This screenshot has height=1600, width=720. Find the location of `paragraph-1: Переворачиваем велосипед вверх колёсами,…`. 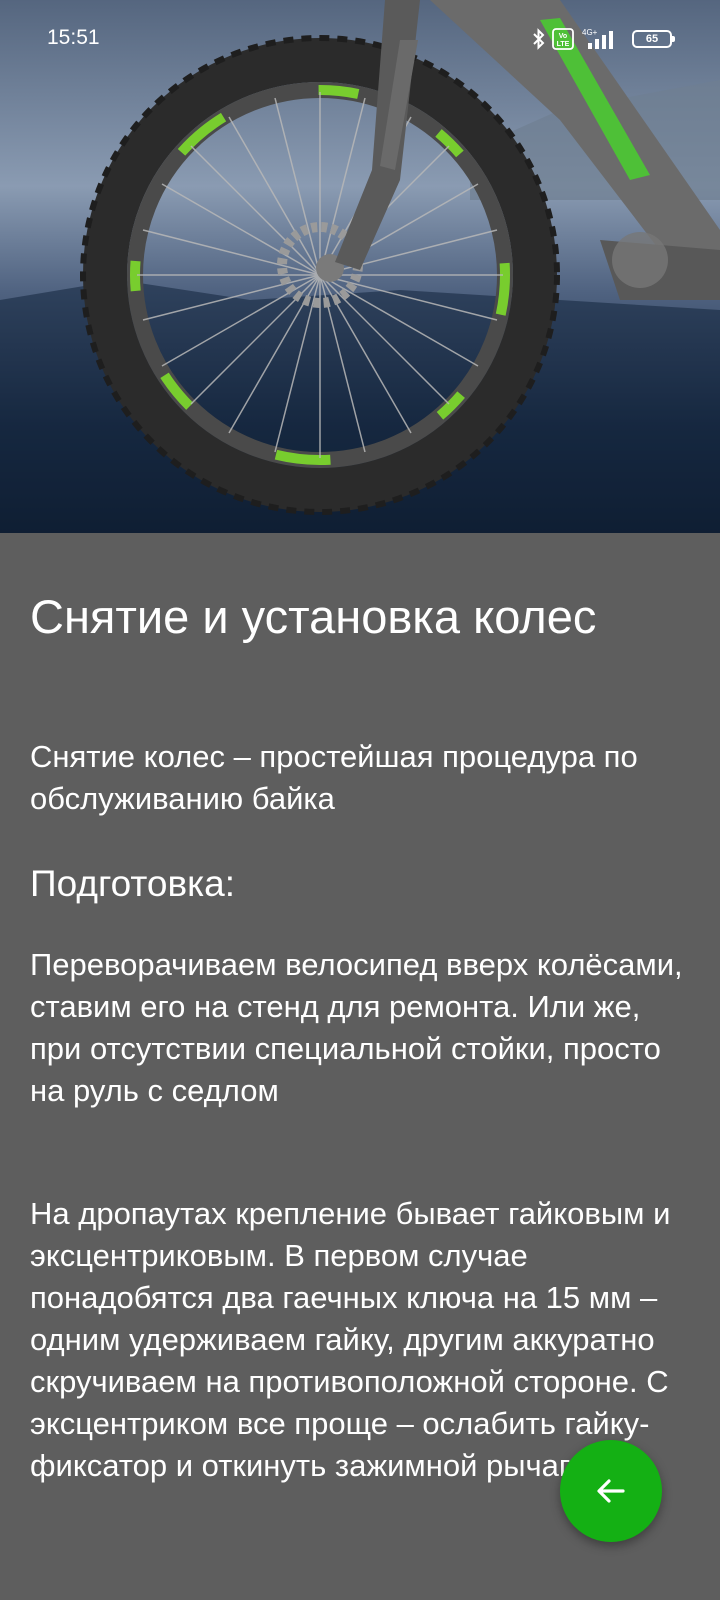

paragraph-1: Переворачиваем велосипед вверх колёсами,… is located at coordinates (356, 1027).